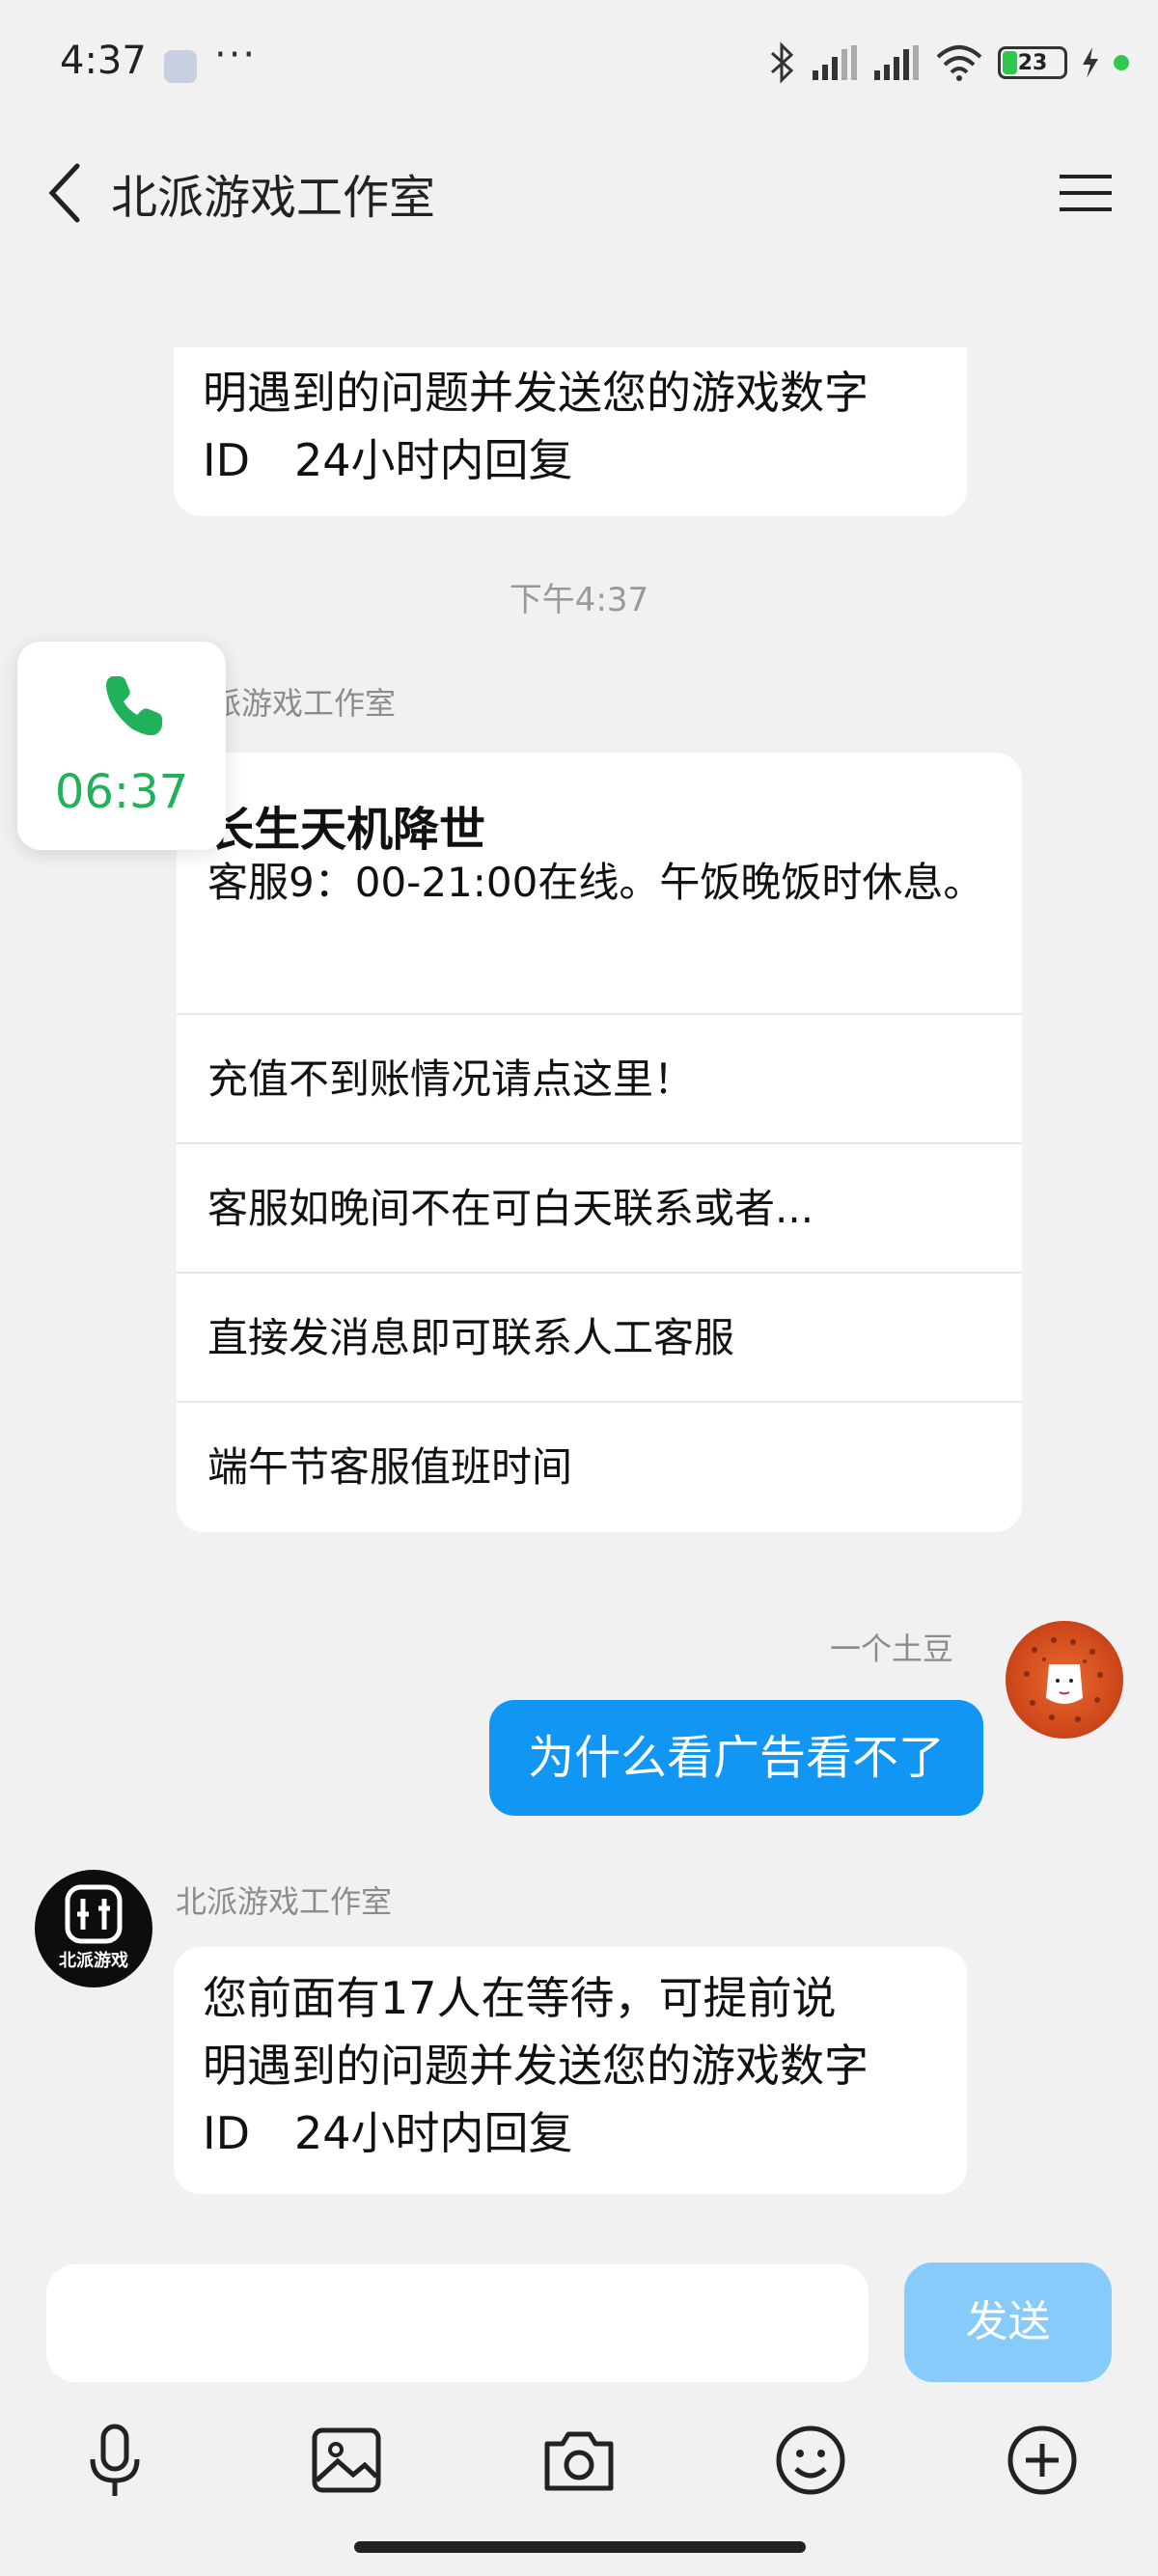 The width and height of the screenshot is (1158, 2576). I want to click on chevron-left-icon, so click(64, 193).